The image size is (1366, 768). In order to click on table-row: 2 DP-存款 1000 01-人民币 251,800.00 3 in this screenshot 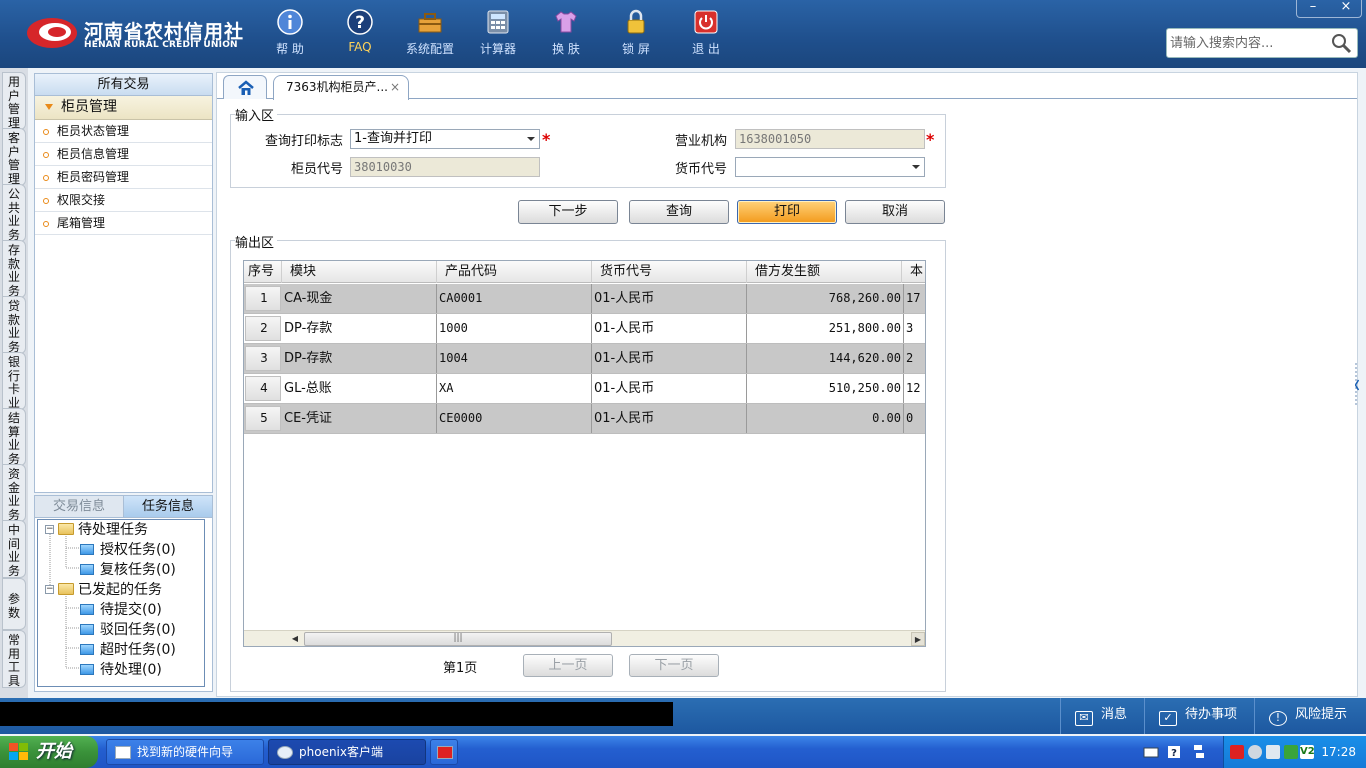, I will do `click(584, 329)`.